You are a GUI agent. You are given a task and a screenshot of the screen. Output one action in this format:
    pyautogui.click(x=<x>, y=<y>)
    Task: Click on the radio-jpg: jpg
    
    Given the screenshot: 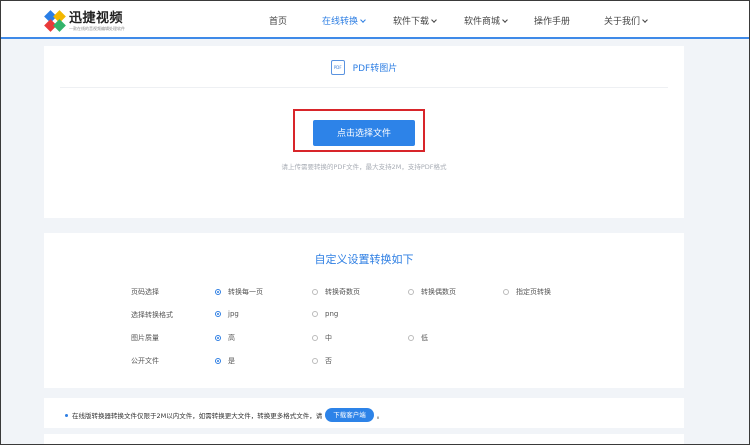 What is the action you would take?
    pyautogui.click(x=227, y=314)
    